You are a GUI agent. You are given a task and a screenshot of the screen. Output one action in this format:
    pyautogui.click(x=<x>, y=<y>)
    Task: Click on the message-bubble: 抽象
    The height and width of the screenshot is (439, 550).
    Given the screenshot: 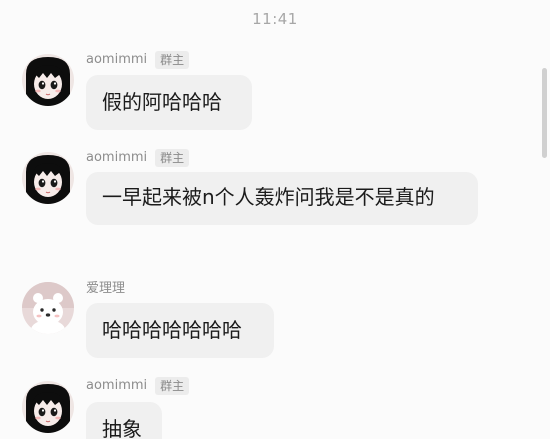 What is the action you would take?
    pyautogui.click(x=124, y=420)
    